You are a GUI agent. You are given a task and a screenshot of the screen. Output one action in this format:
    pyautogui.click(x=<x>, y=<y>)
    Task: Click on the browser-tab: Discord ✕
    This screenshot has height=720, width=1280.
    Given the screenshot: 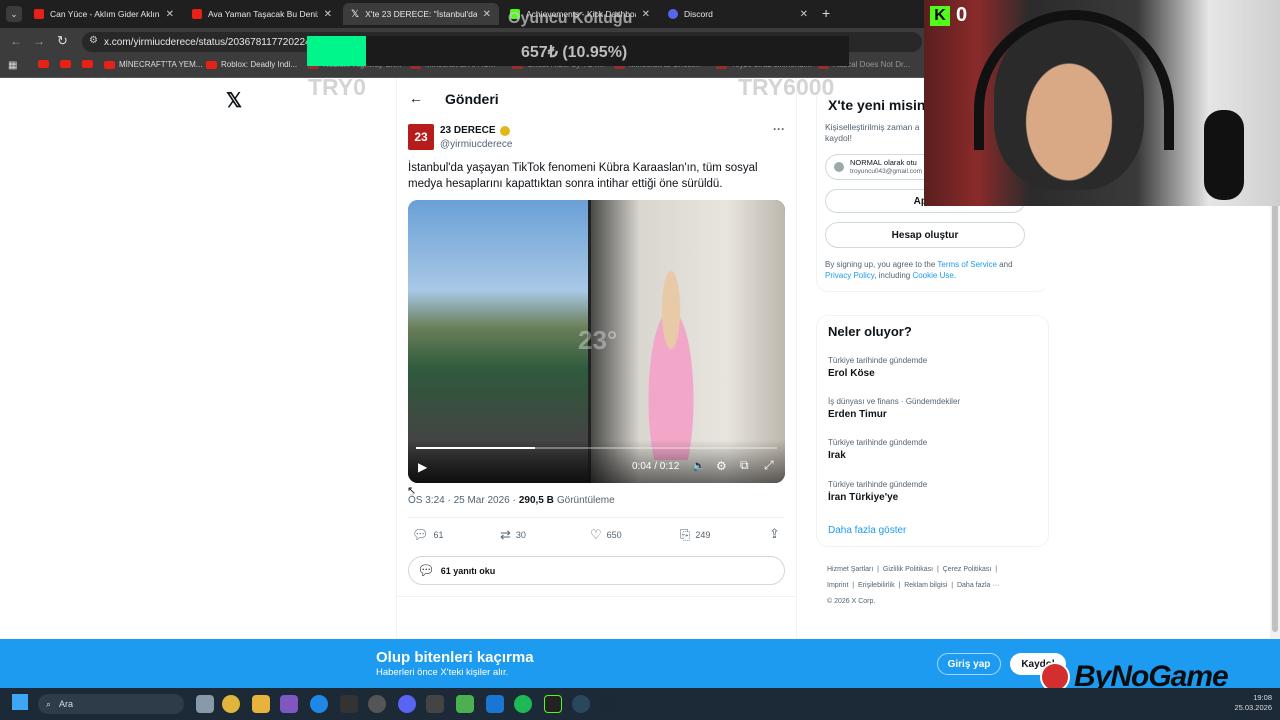 What is the action you would take?
    pyautogui.click(x=738, y=14)
    